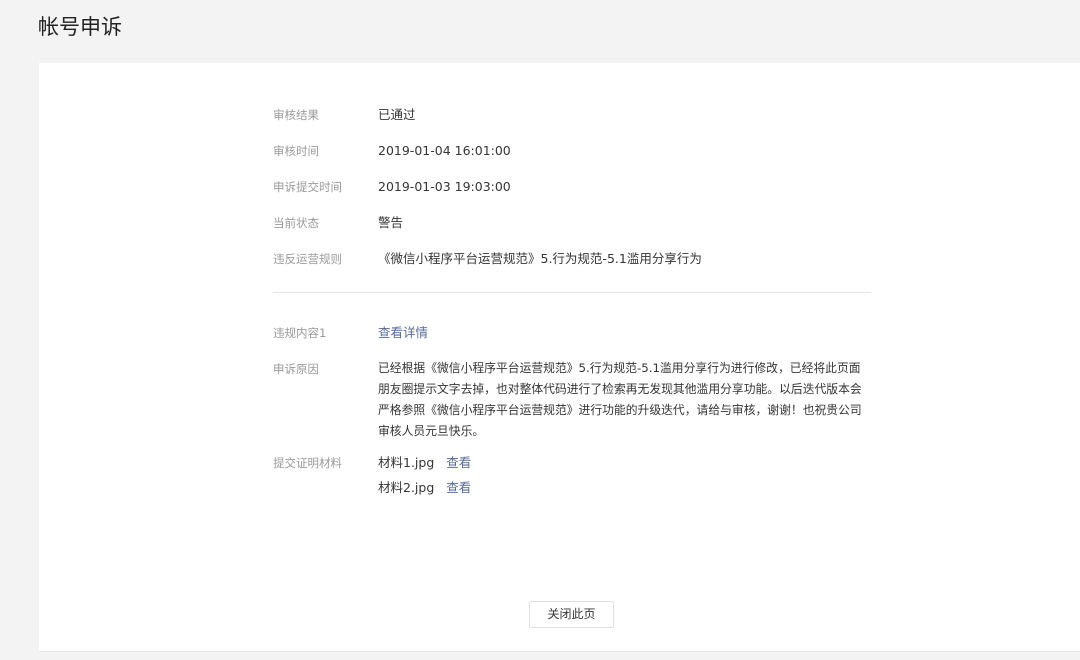  I want to click on view-details-link: 查看详情, so click(403, 332).